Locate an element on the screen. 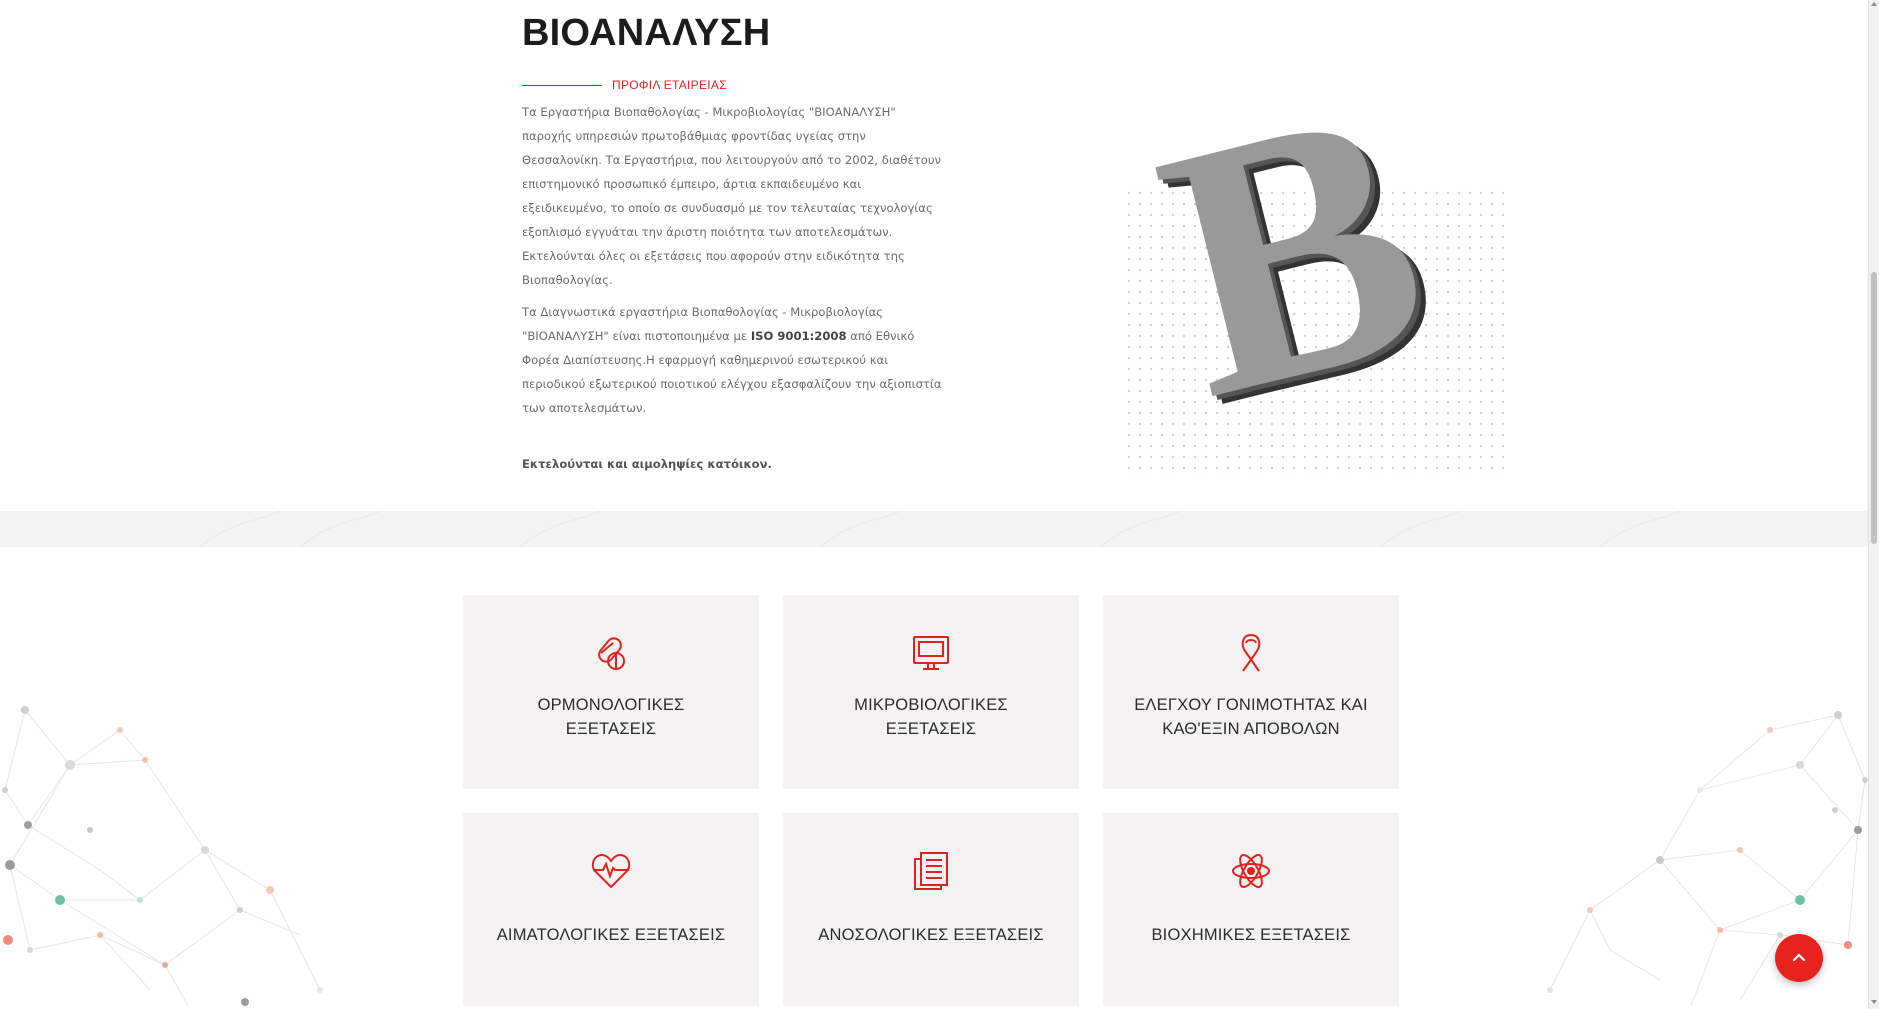  home-blood-draw-note: Εκτελούνται και αιμοληψίες κατόικον. is located at coordinates (647, 464).